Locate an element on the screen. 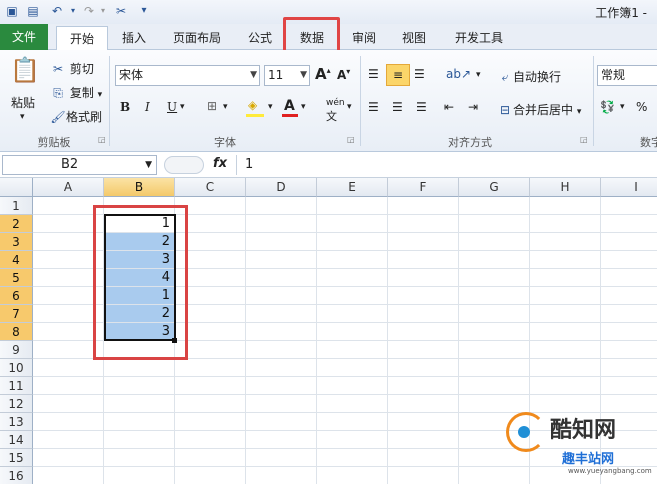 The image size is (657, 484). column-header-d: D is located at coordinates (281, 187).